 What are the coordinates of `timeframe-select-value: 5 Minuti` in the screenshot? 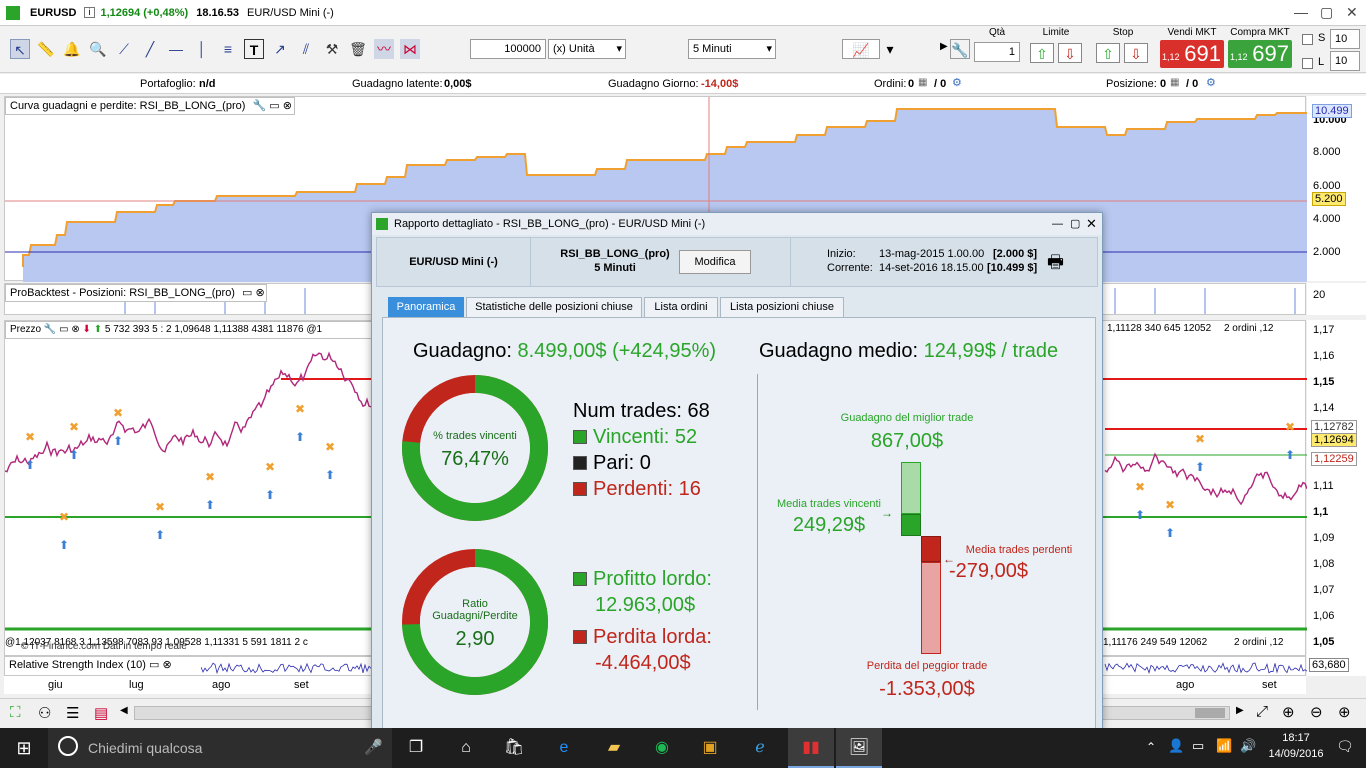 It's located at (712, 49).